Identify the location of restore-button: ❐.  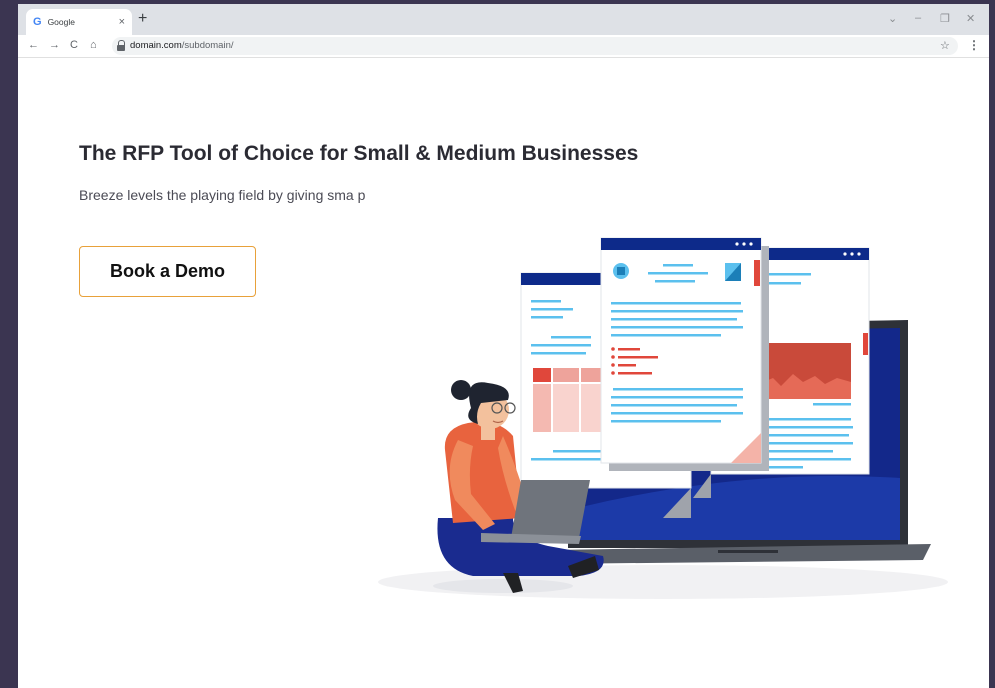
(945, 18).